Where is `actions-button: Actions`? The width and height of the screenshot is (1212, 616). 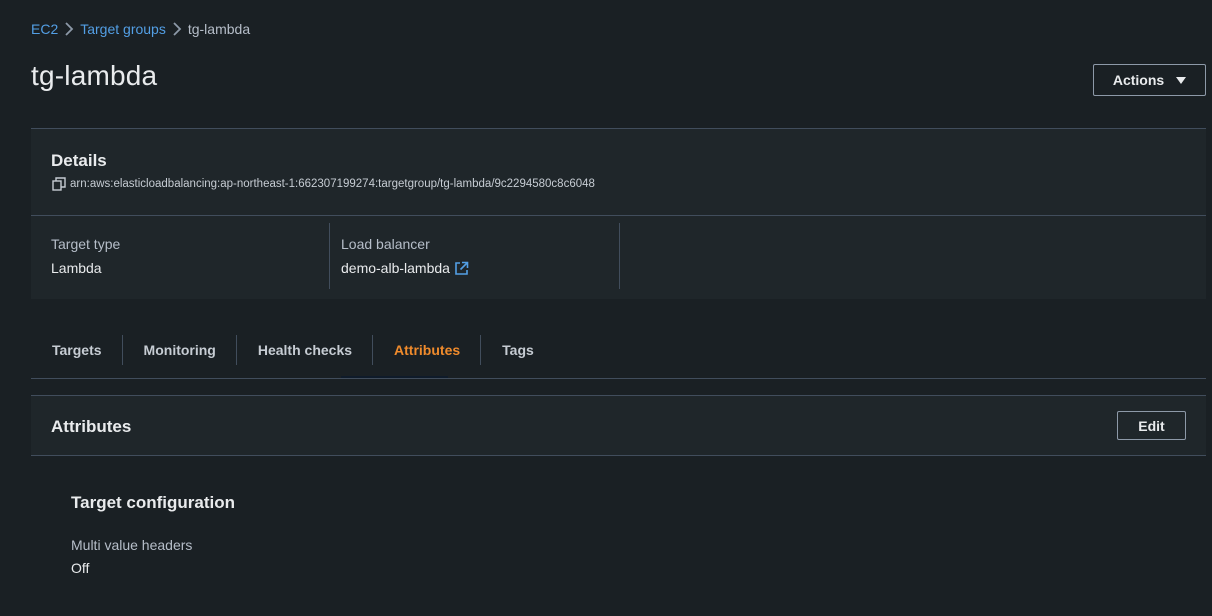 actions-button: Actions is located at coordinates (1149, 80).